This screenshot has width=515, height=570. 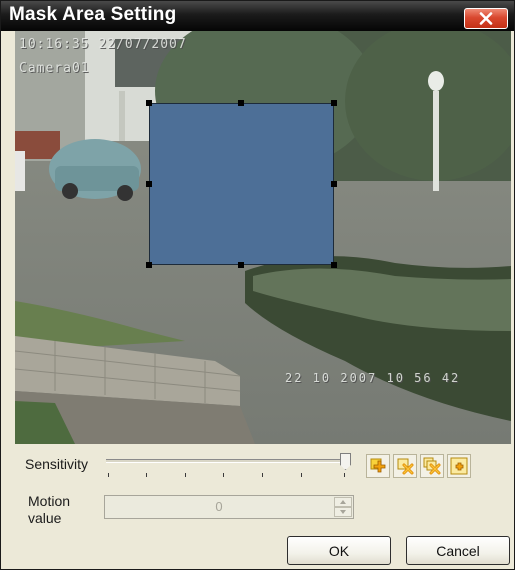 What do you see at coordinates (45, 518) in the screenshot?
I see `motion-value-label-line2: value` at bounding box center [45, 518].